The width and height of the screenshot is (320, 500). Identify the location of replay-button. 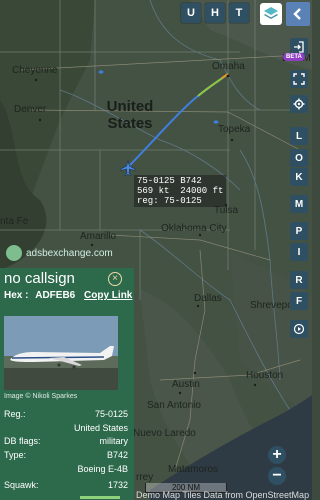
(299, 329).